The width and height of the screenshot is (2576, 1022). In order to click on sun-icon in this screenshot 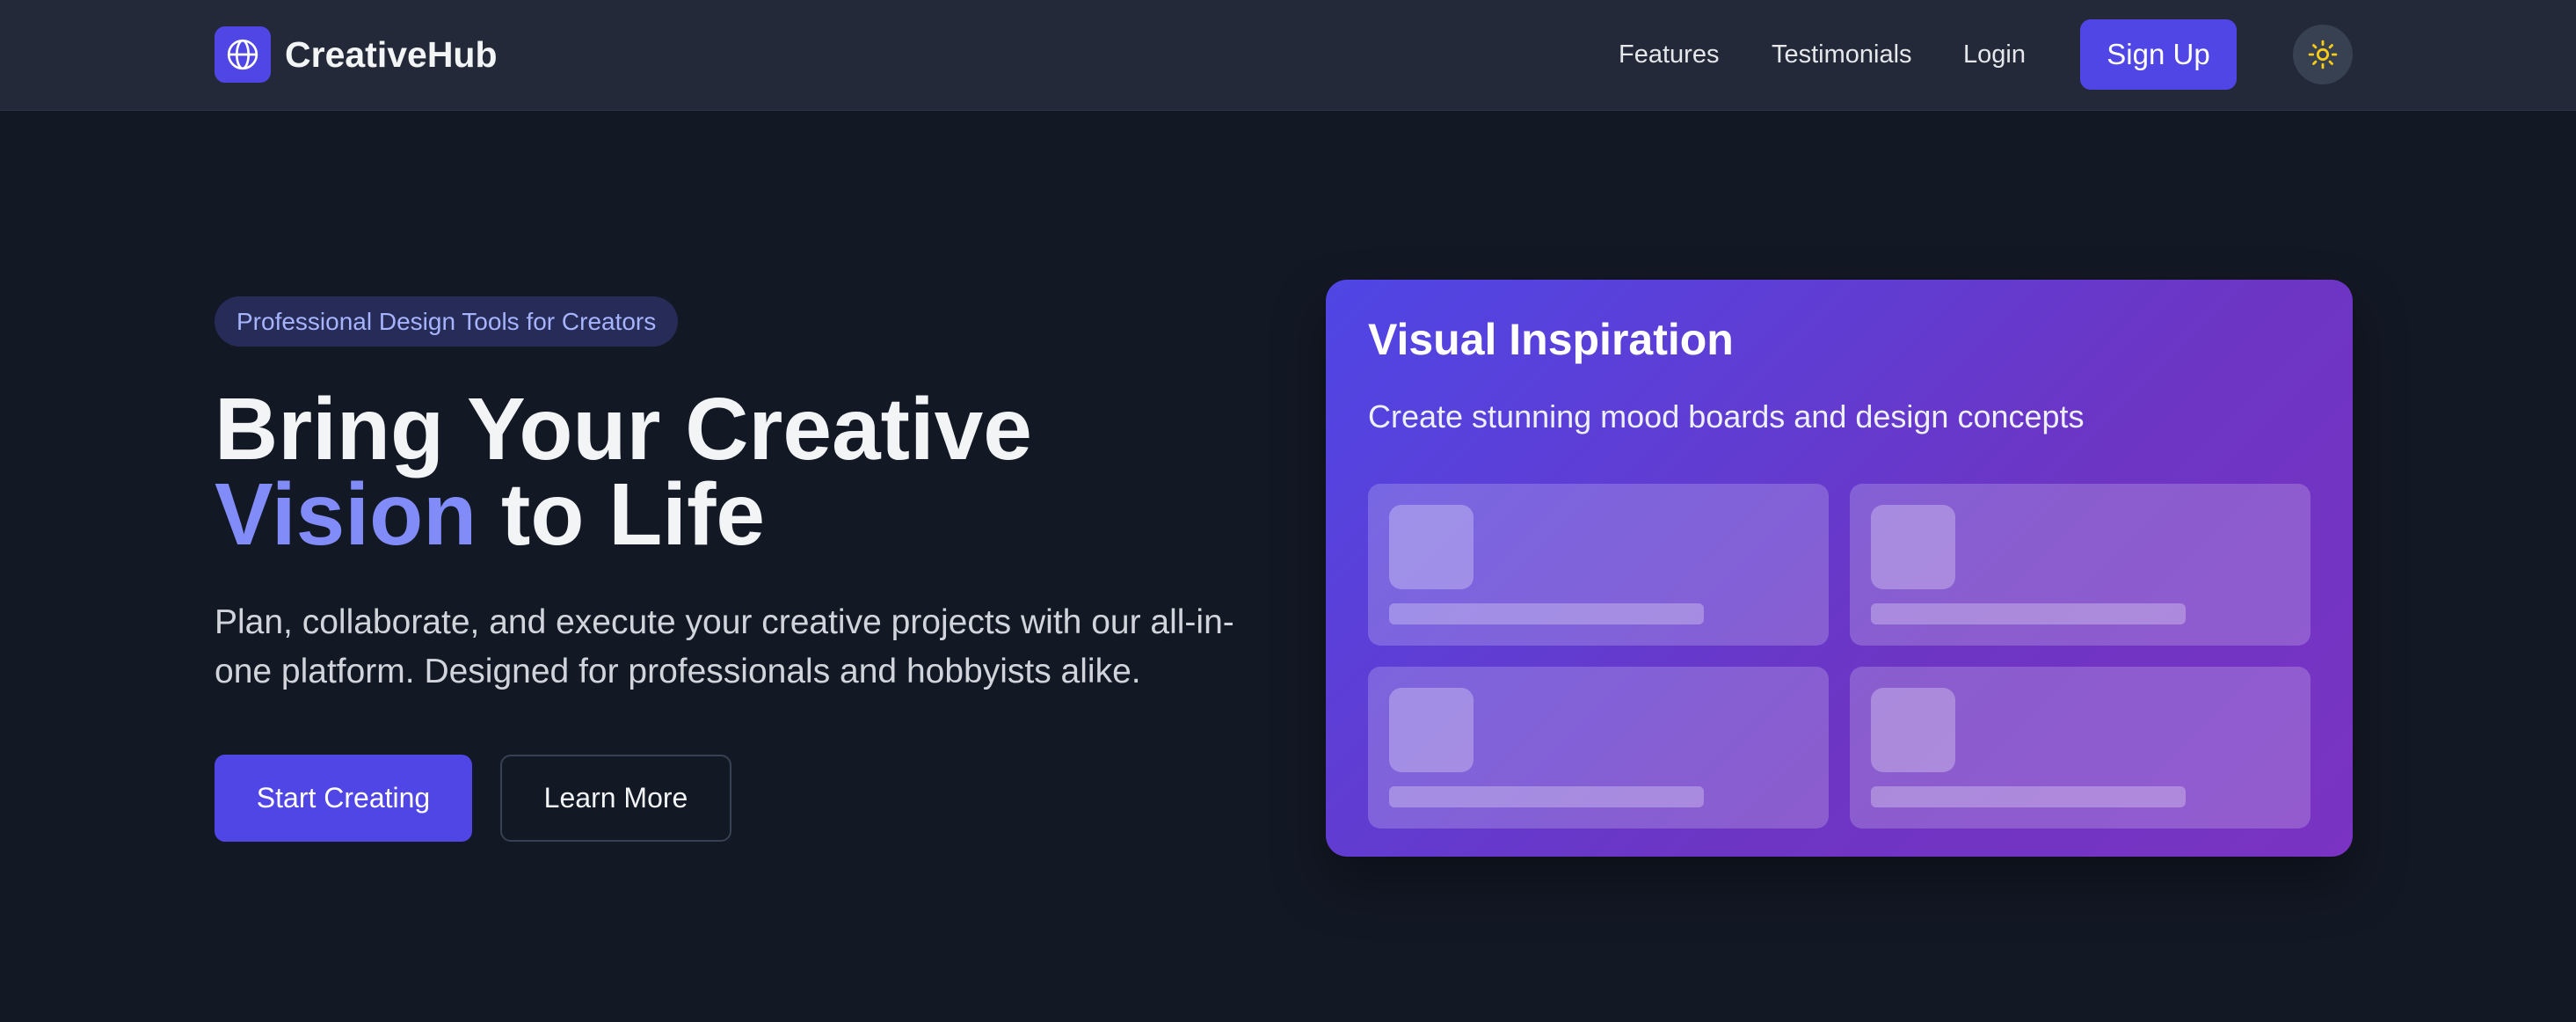, I will do `click(2323, 55)`.